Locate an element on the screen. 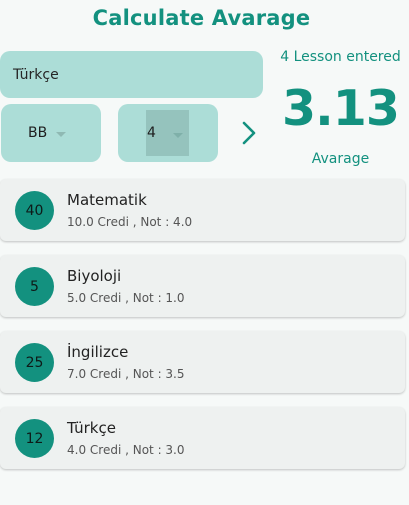 Image resolution: width=409 pixels, height=505 pixels. lesson-name-input: Türkçe is located at coordinates (131, 74).